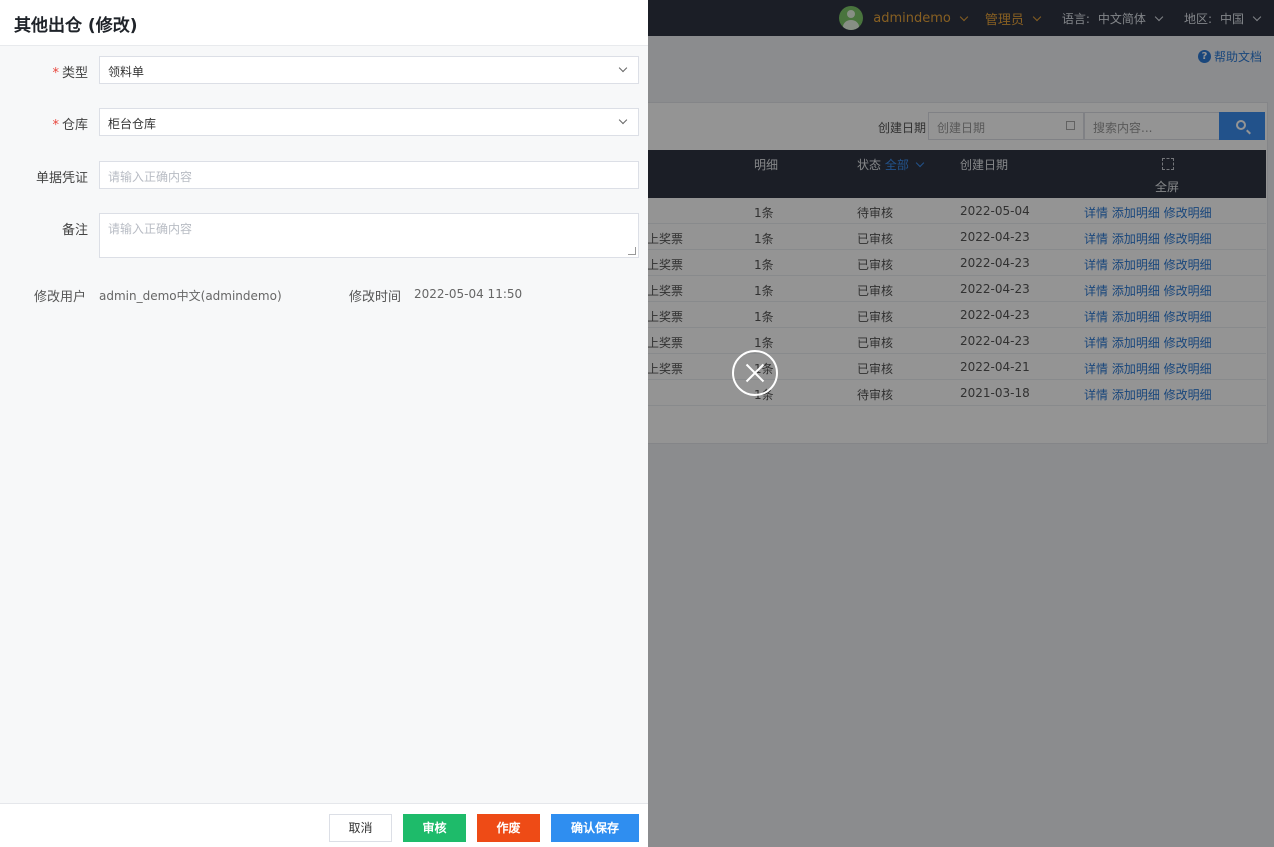 This screenshot has height=847, width=1274. Describe the element at coordinates (434, 828) in the screenshot. I see `audit-button: 审核` at that location.